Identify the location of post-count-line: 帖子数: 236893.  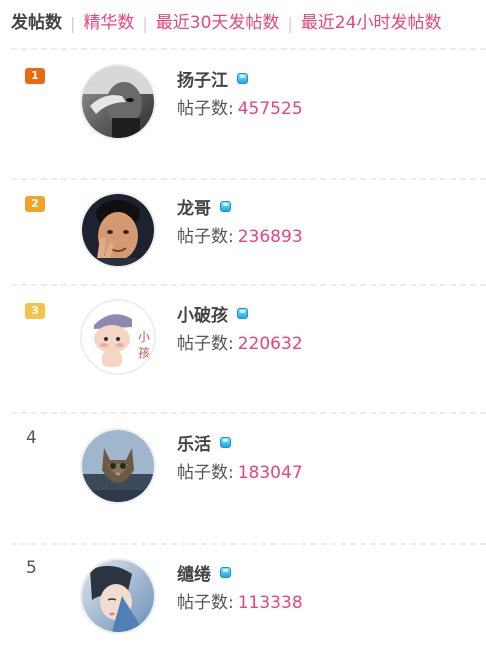
(240, 237).